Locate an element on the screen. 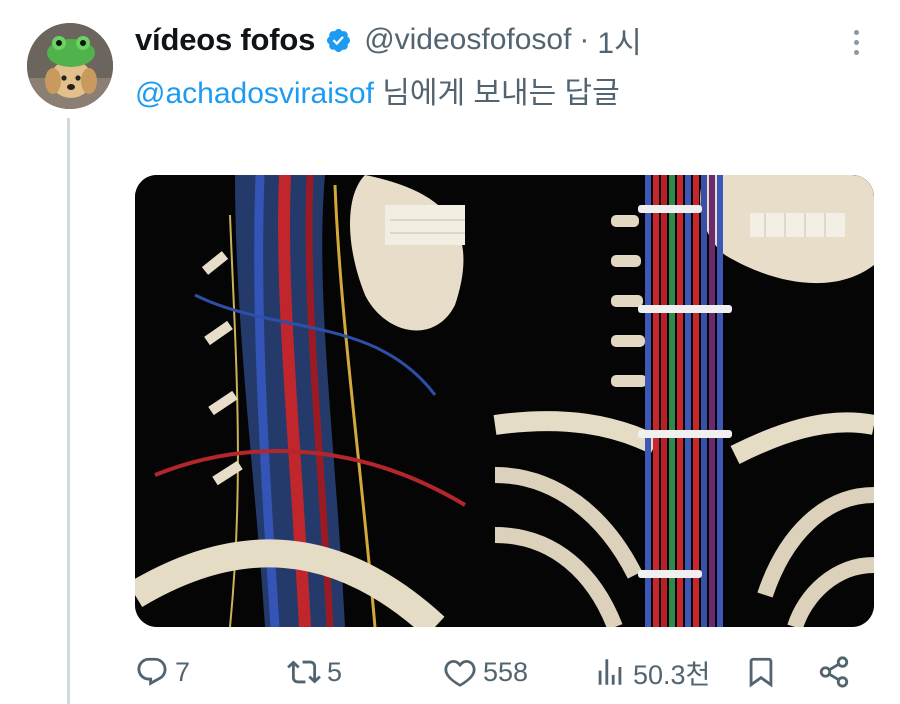 The height and width of the screenshot is (704, 900). share-button is located at coordinates (834, 672).